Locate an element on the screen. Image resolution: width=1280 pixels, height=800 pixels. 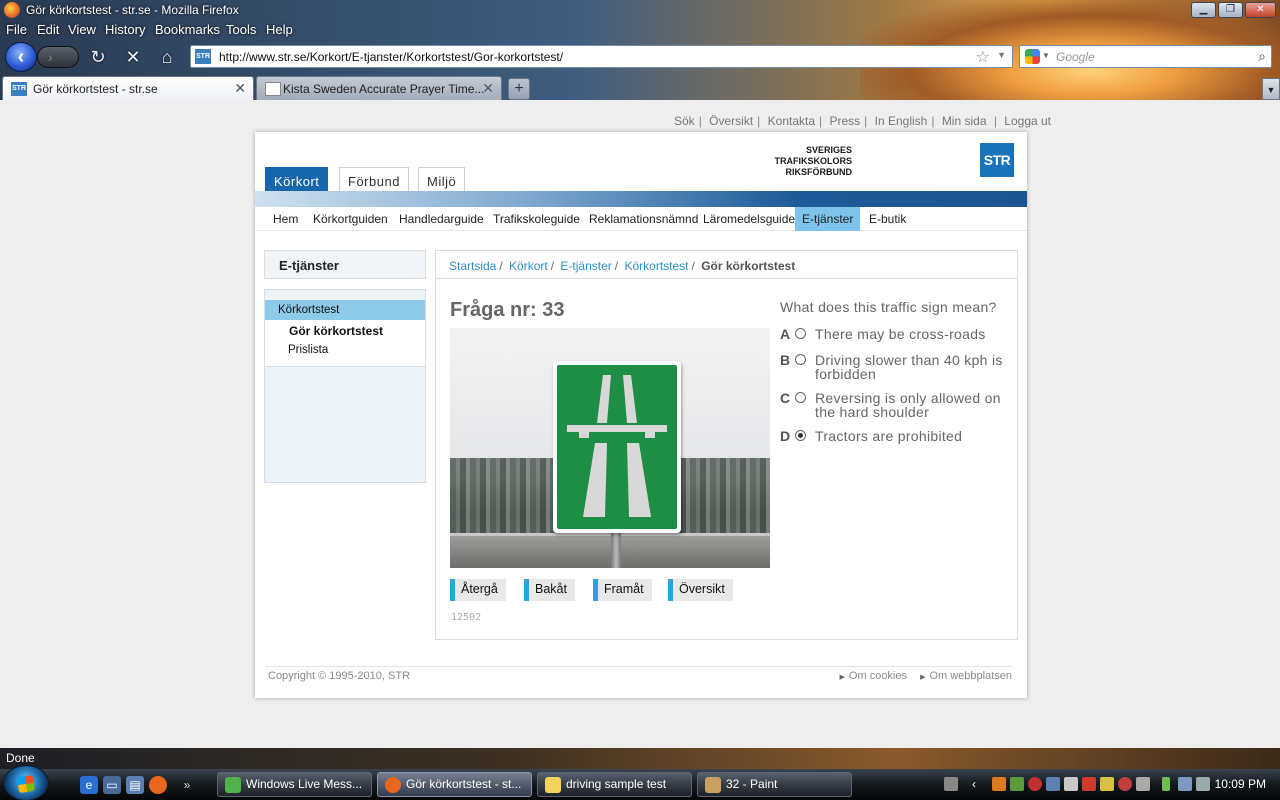
option-a-radio is located at coordinates (800, 333).